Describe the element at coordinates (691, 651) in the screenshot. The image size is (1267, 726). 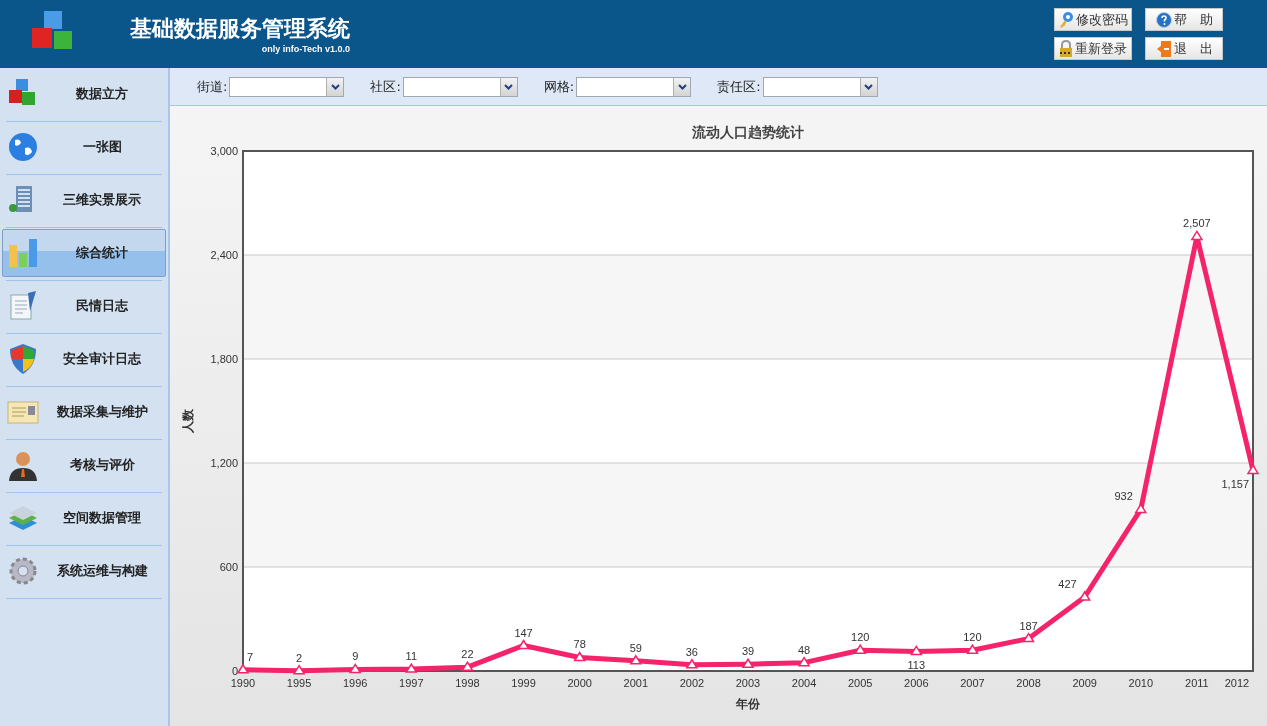
I see `data-label: 36` at that location.